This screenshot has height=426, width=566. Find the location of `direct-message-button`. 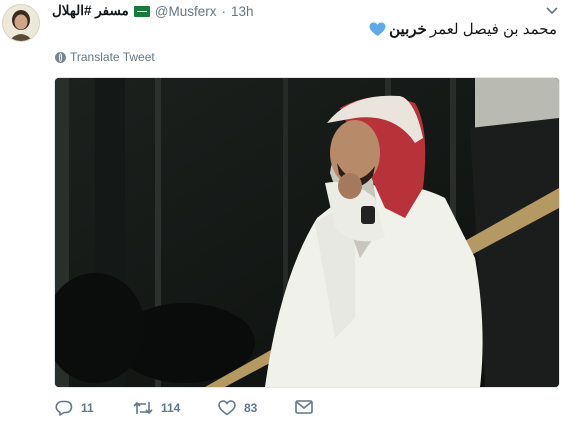

direct-message-button is located at coordinates (304, 407).